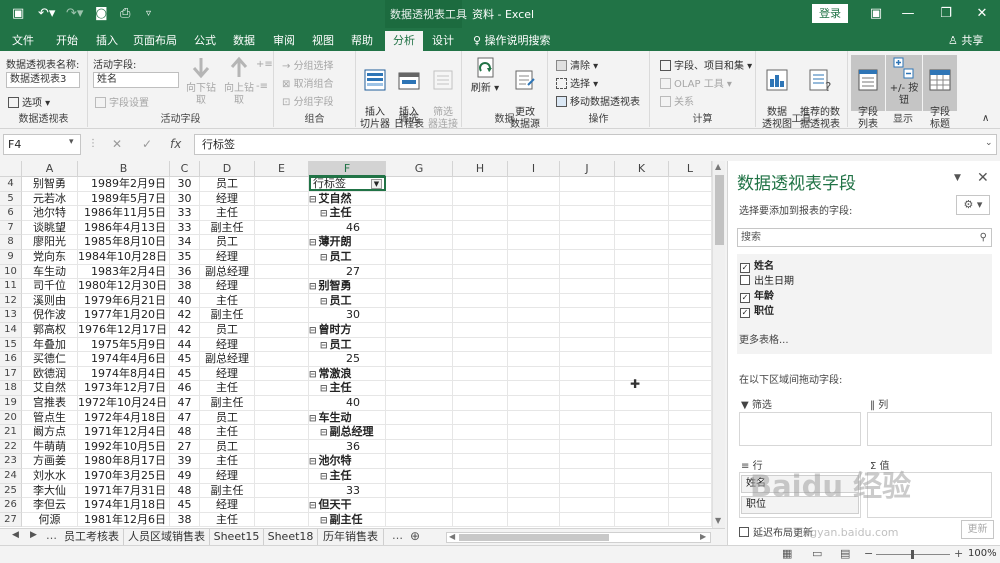 This screenshot has width=1000, height=563. What do you see at coordinates (124, 213) in the screenshot?
I see `table-cell: 1986年11月5日` at bounding box center [124, 213].